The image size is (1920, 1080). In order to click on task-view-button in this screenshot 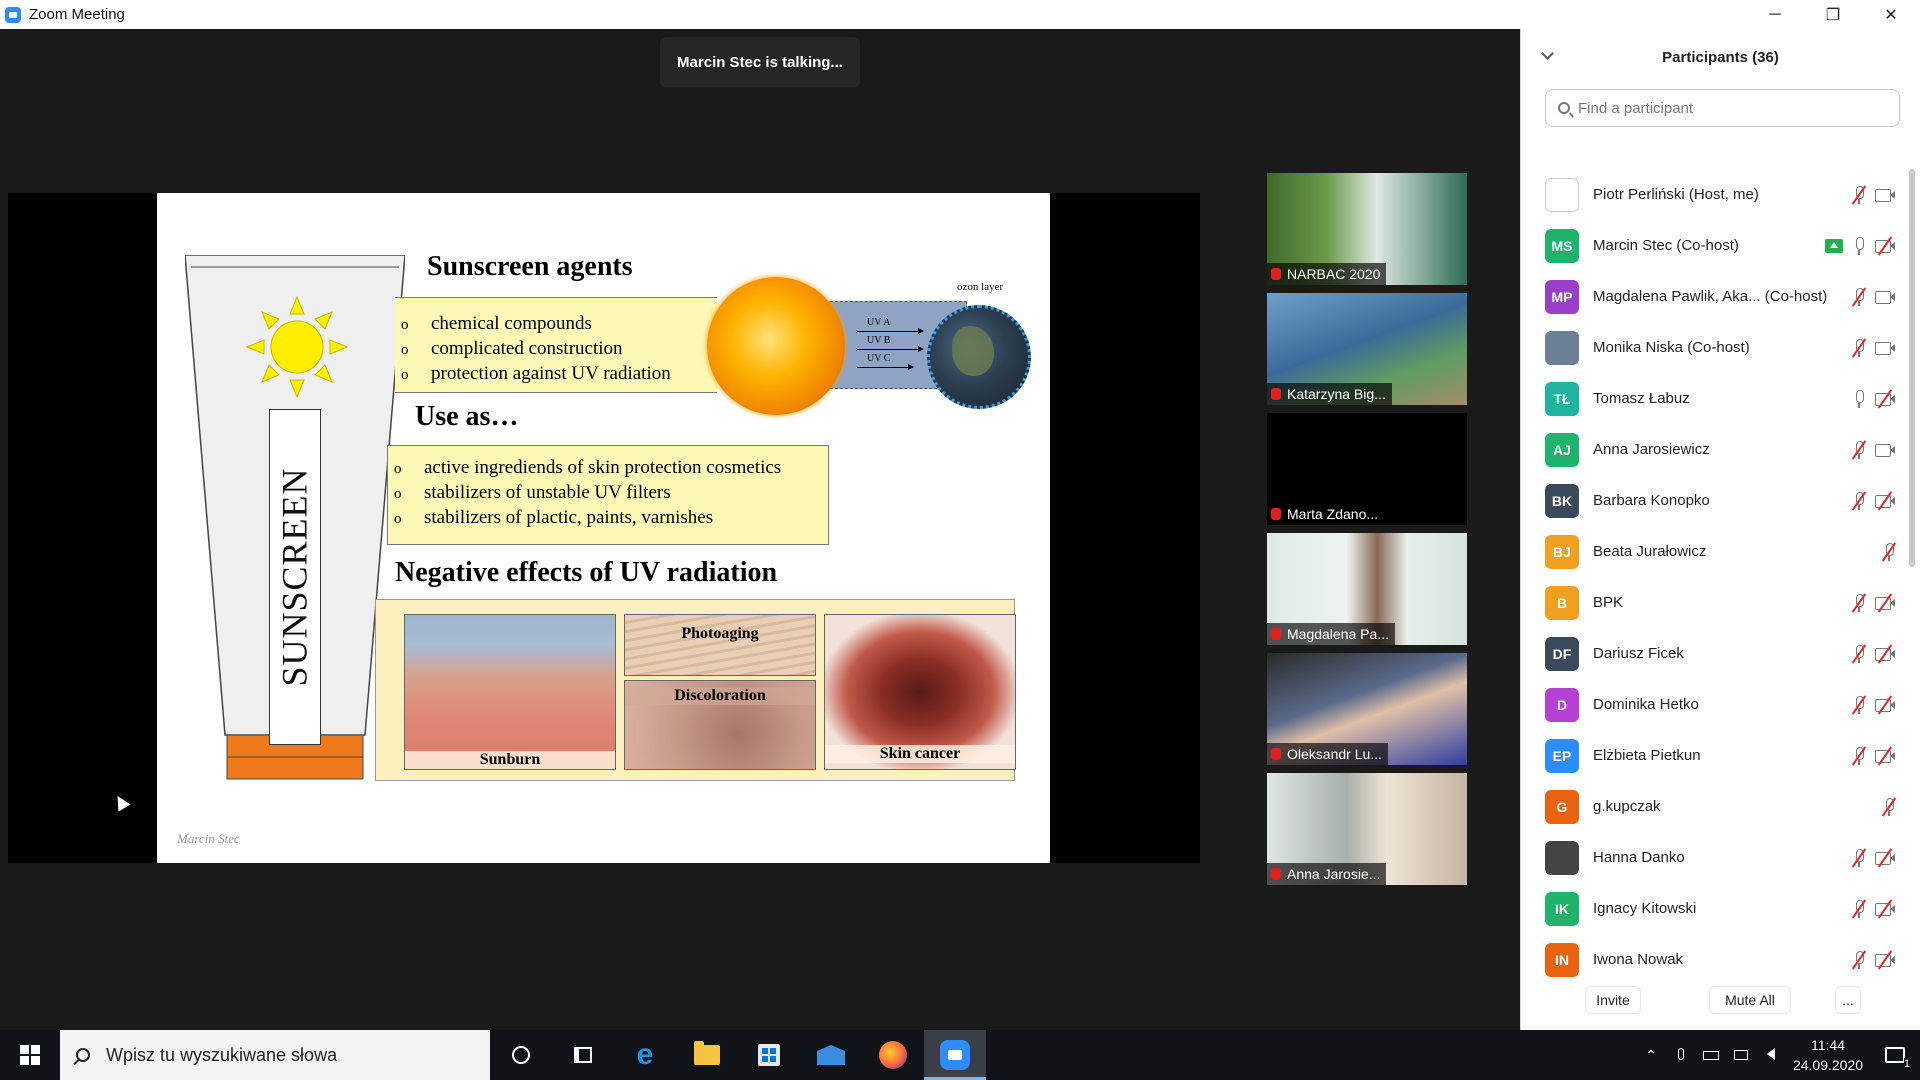, I will do `click(583, 1055)`.